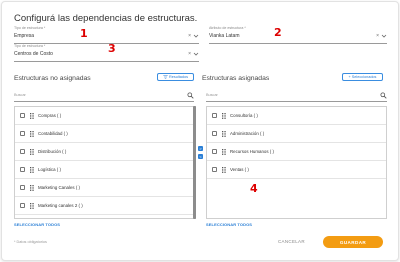  I want to click on field-value: Centros de Costo, so click(33, 54).